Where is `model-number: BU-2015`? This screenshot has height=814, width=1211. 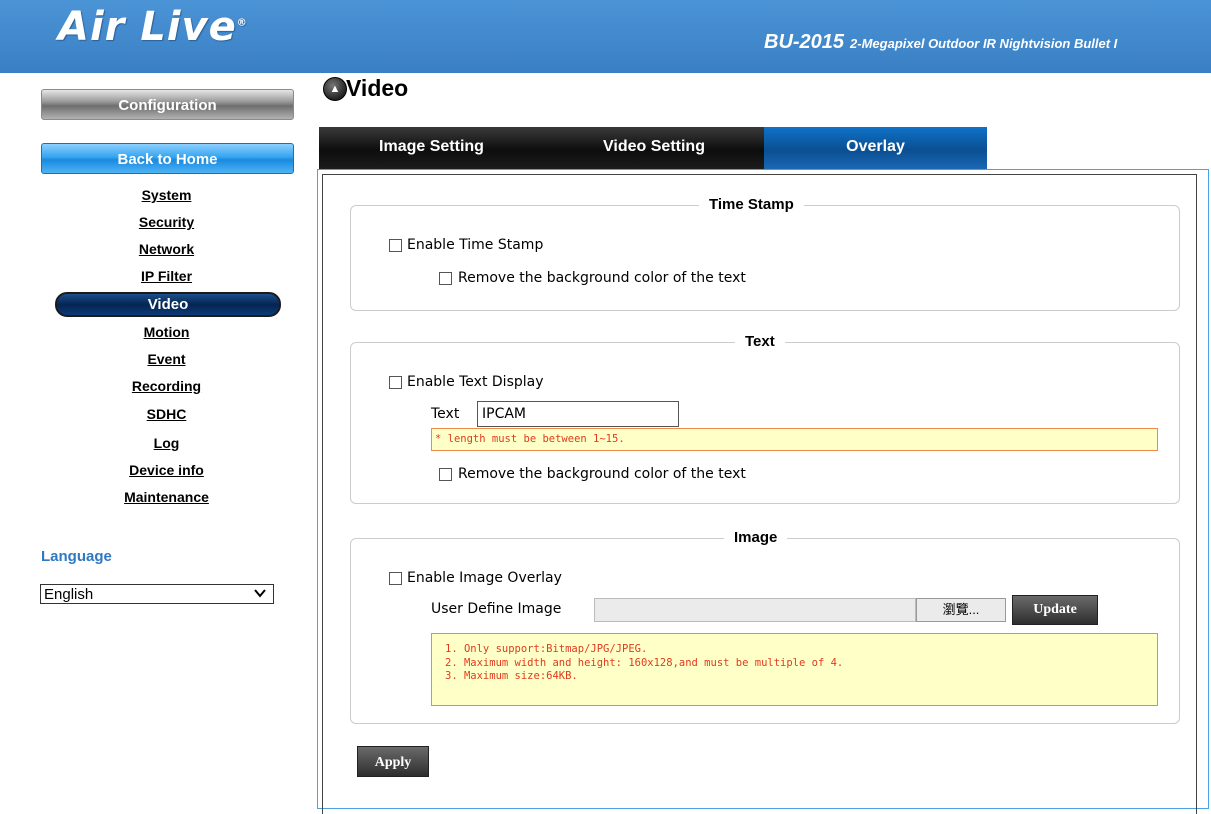
model-number: BU-2015 is located at coordinates (804, 42).